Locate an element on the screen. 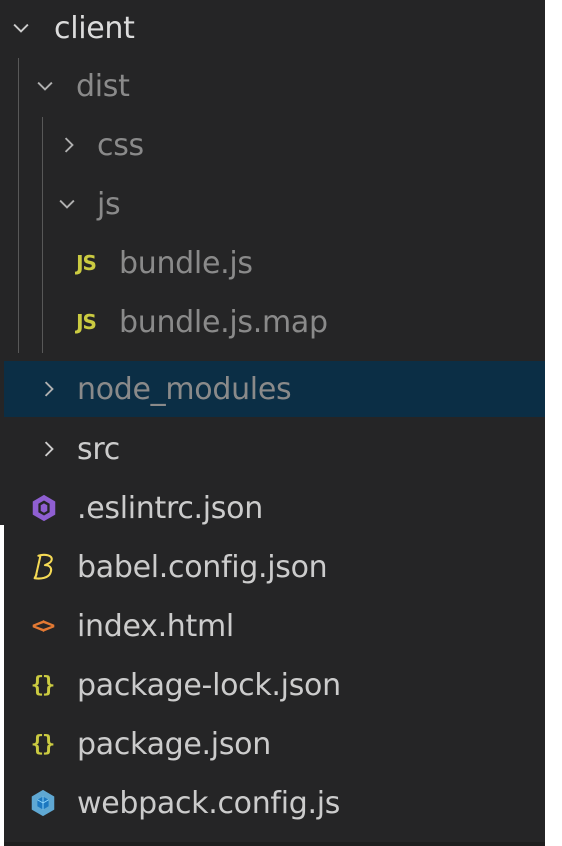 The image size is (562, 846). tree-item-label: css is located at coordinates (120, 145).